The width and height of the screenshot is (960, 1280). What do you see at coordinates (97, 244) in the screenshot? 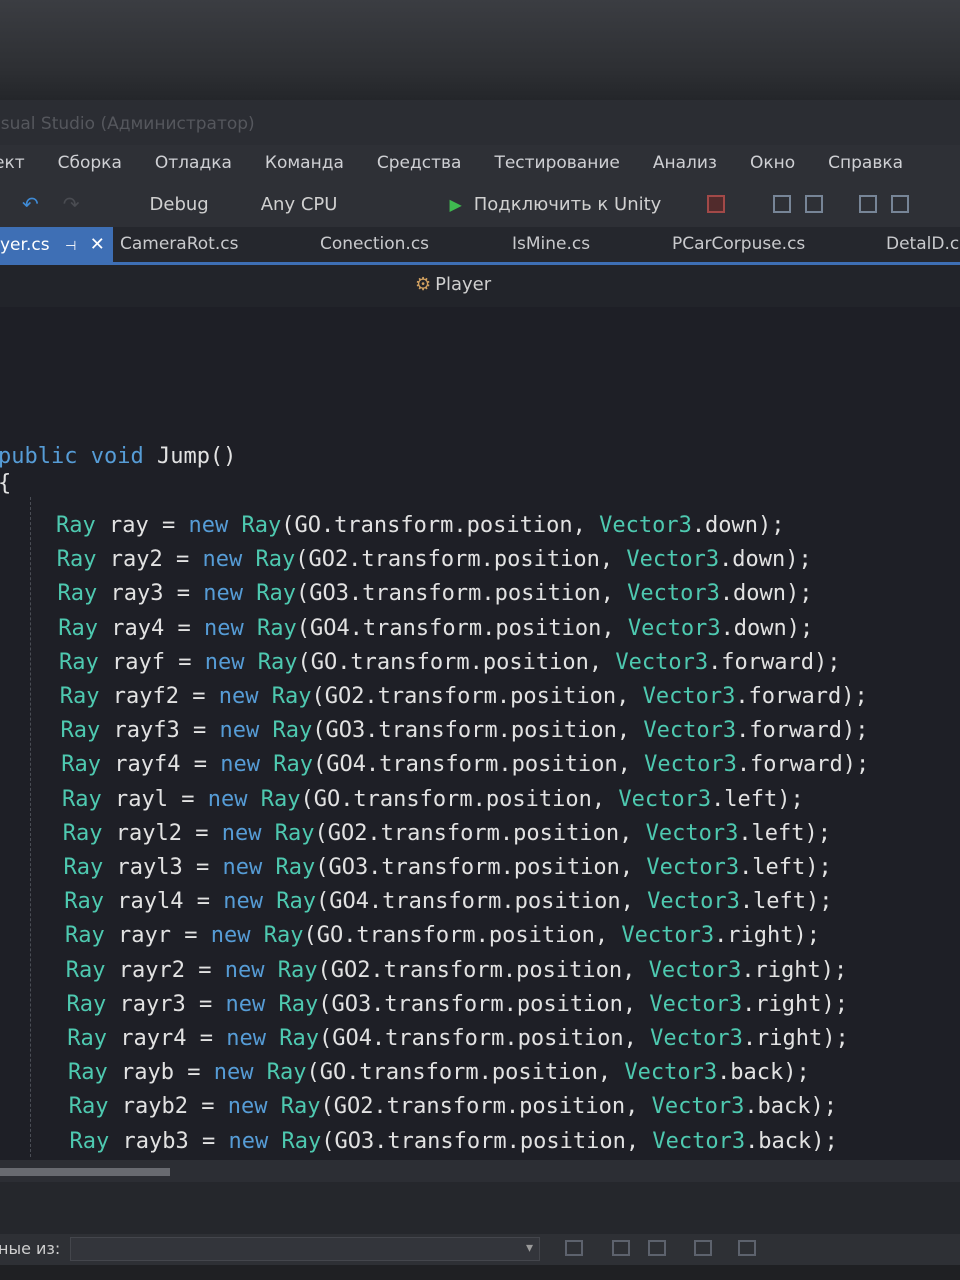
I see `close-icon: ✕` at bounding box center [97, 244].